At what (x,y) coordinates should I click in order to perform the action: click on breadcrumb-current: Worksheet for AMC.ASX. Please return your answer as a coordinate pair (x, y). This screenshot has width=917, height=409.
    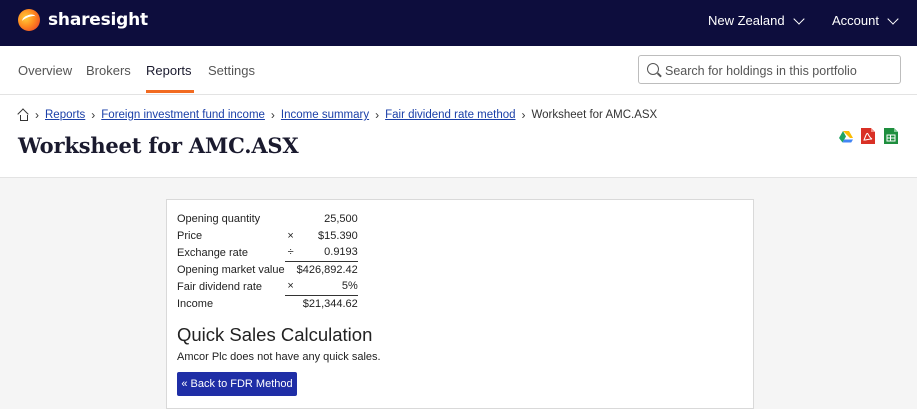
    Looking at the image, I should click on (594, 115).